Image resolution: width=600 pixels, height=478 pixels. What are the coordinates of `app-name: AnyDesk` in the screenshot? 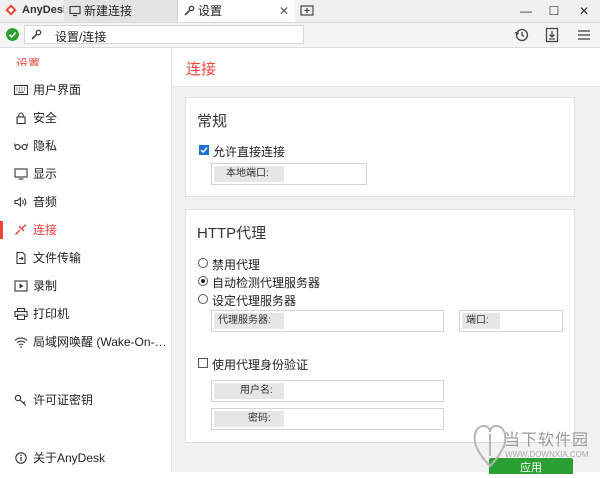 It's located at (46, 10).